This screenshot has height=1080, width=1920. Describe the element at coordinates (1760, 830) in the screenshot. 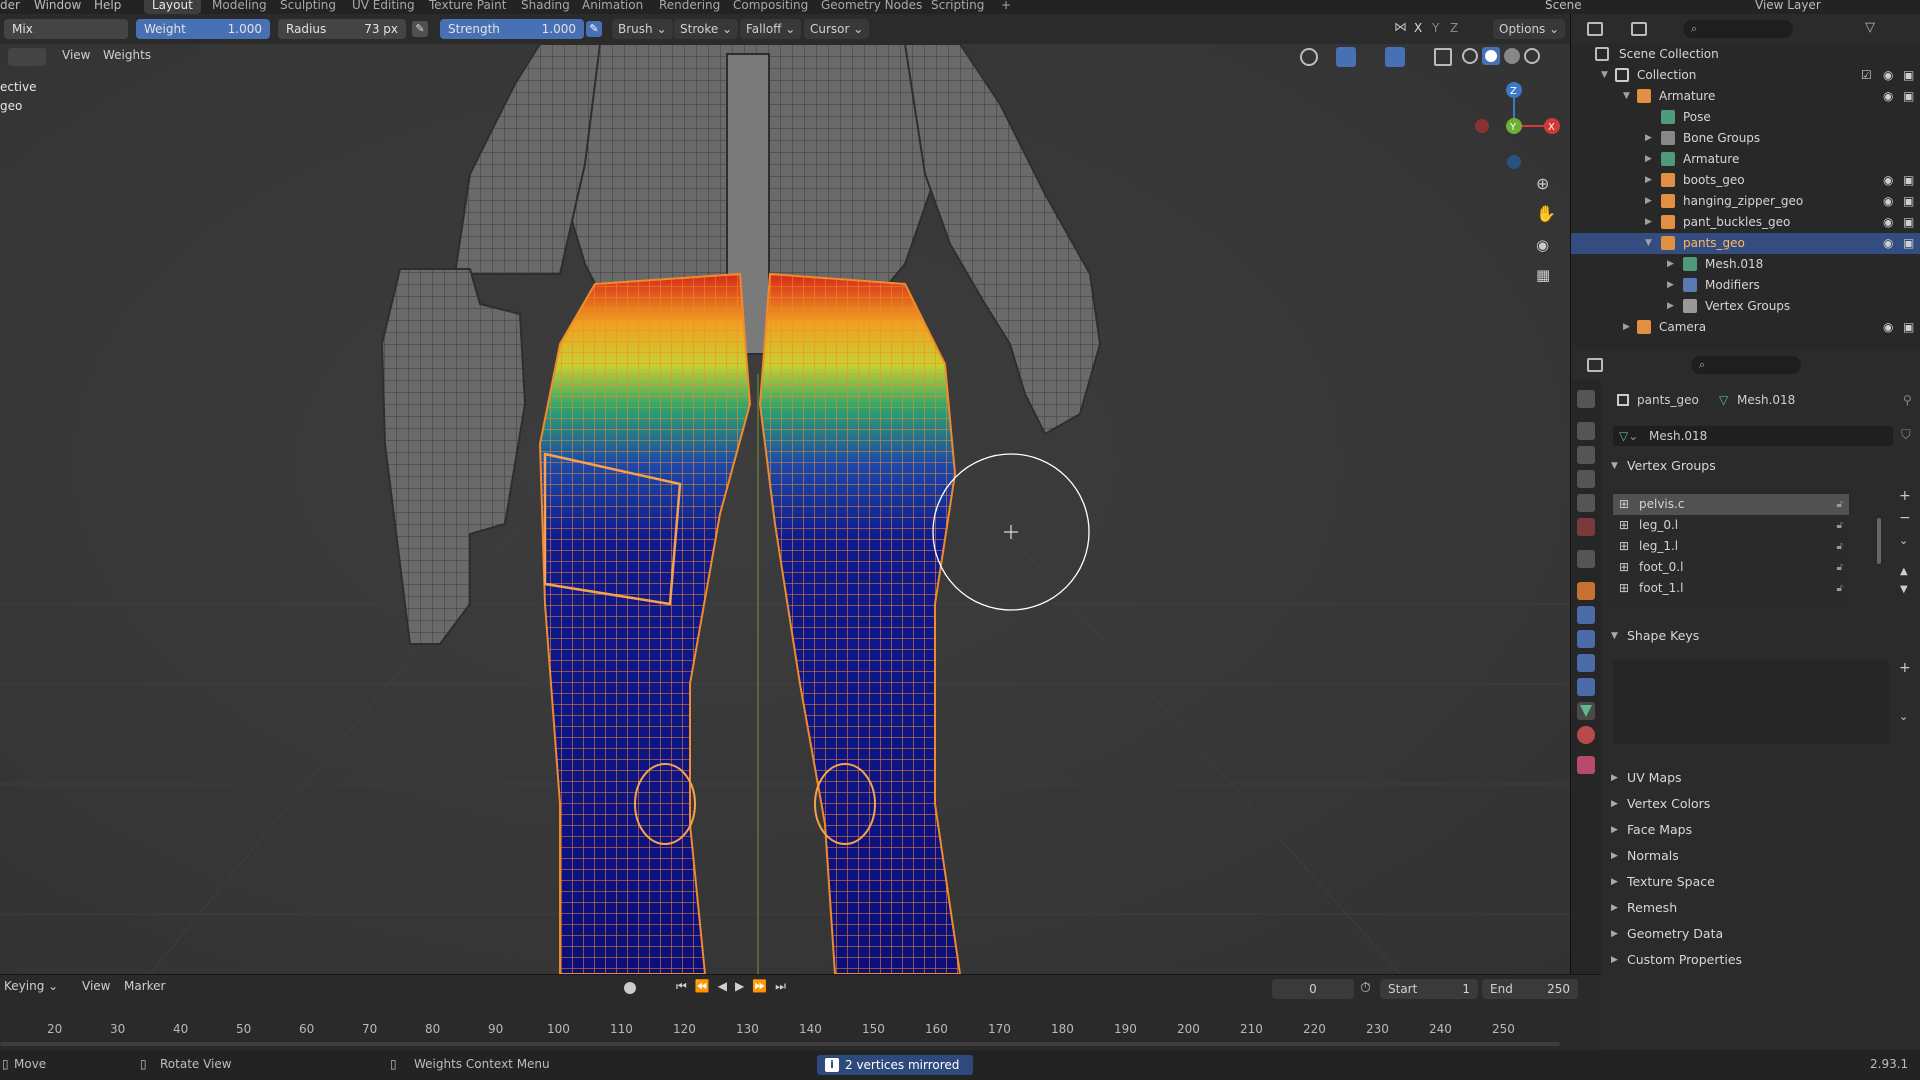

I see `face-maps-section-header: ▶ Face Maps` at that location.